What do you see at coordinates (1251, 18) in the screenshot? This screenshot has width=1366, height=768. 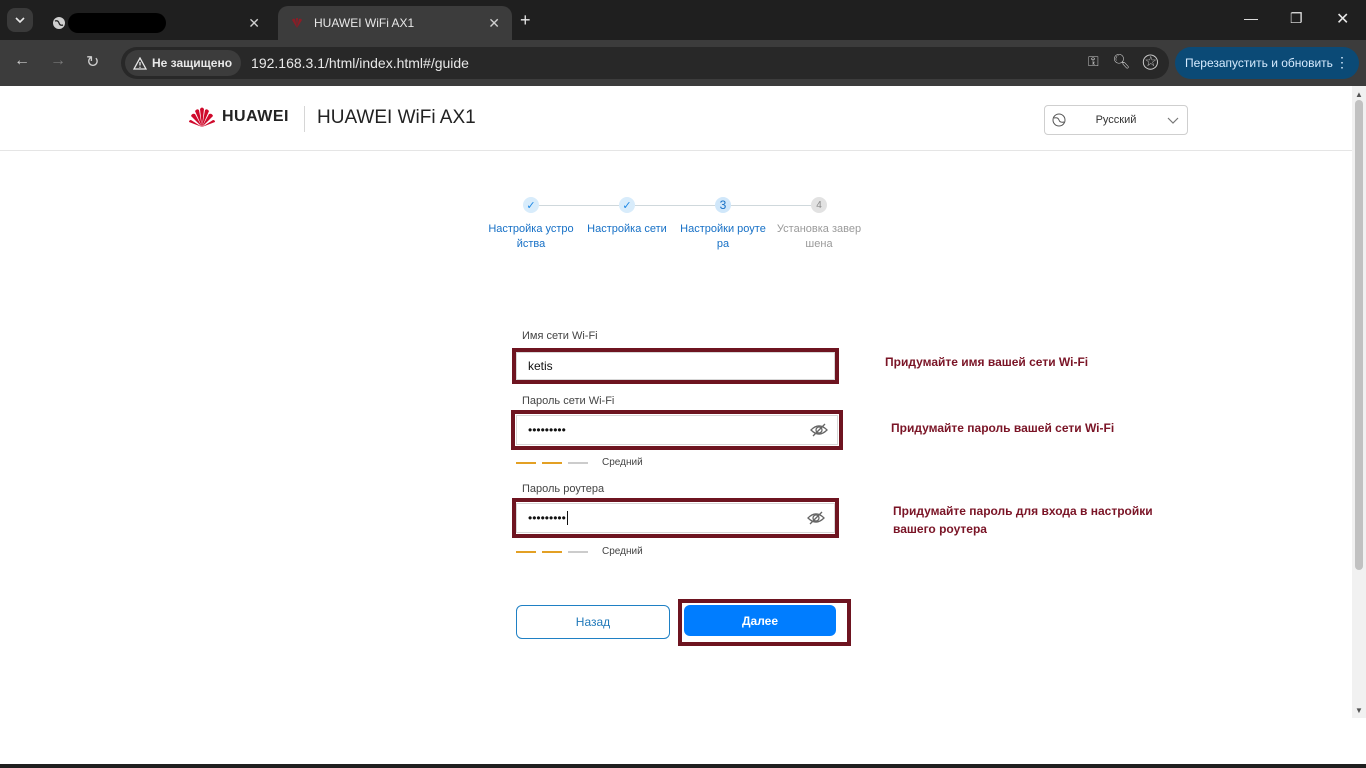 I see `minimize-icon: —` at bounding box center [1251, 18].